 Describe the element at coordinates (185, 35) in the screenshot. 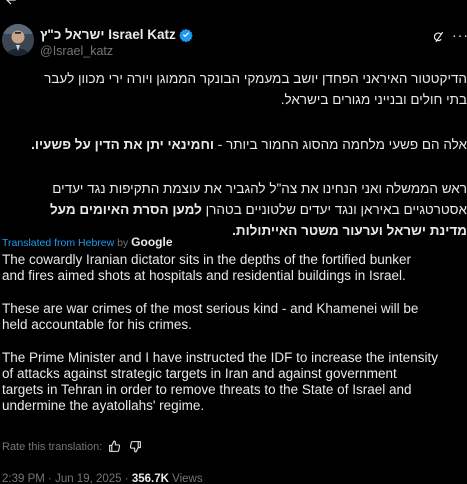

I see `verified-badge-icon` at that location.